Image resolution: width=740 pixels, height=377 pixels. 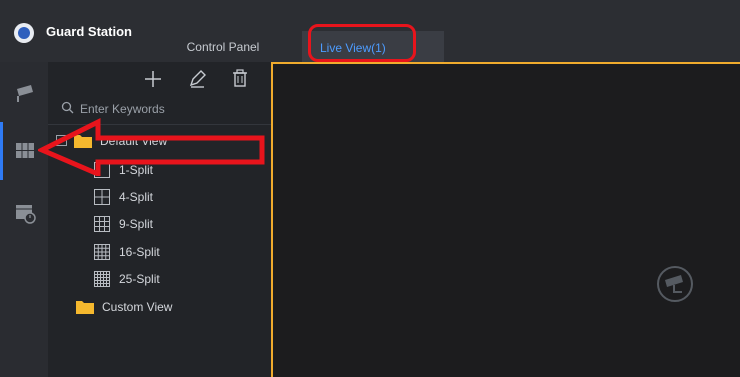 I want to click on split-9-icon, so click(x=102, y=224).